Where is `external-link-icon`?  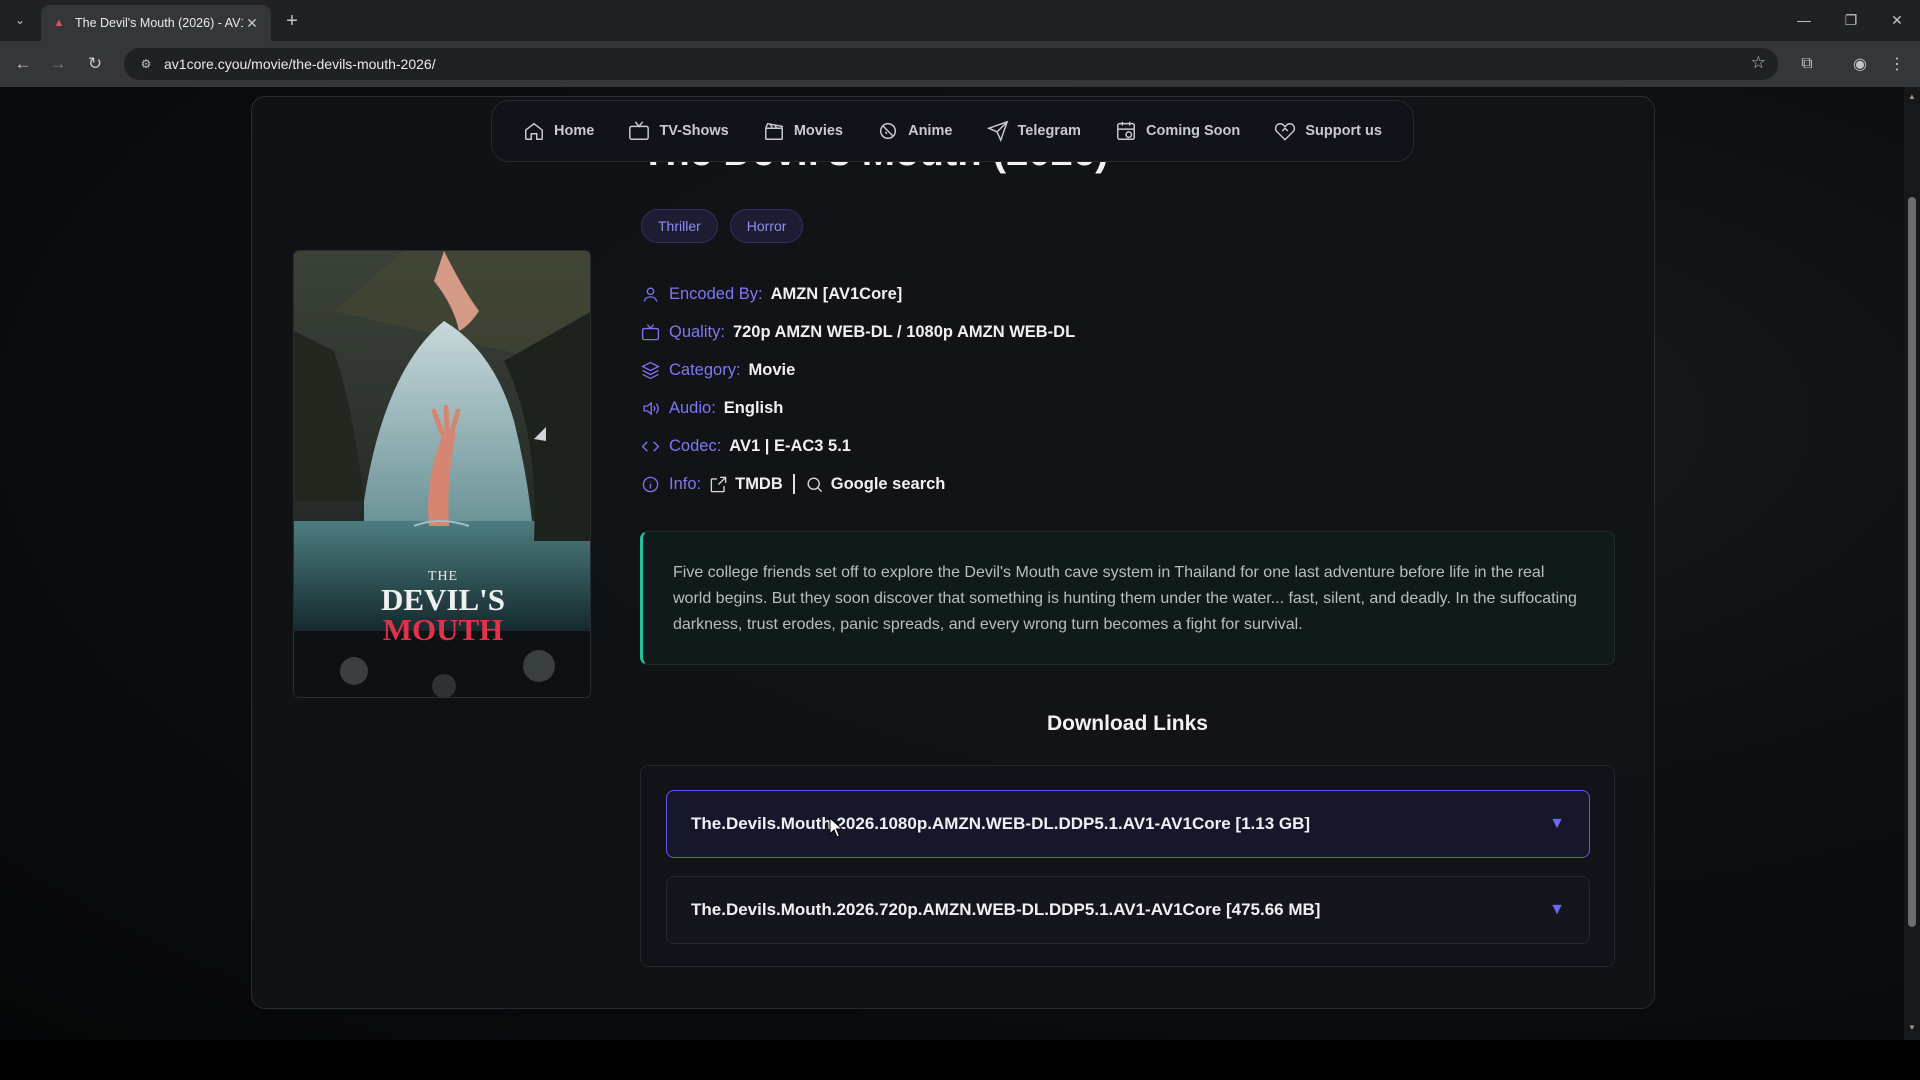 external-link-icon is located at coordinates (718, 484).